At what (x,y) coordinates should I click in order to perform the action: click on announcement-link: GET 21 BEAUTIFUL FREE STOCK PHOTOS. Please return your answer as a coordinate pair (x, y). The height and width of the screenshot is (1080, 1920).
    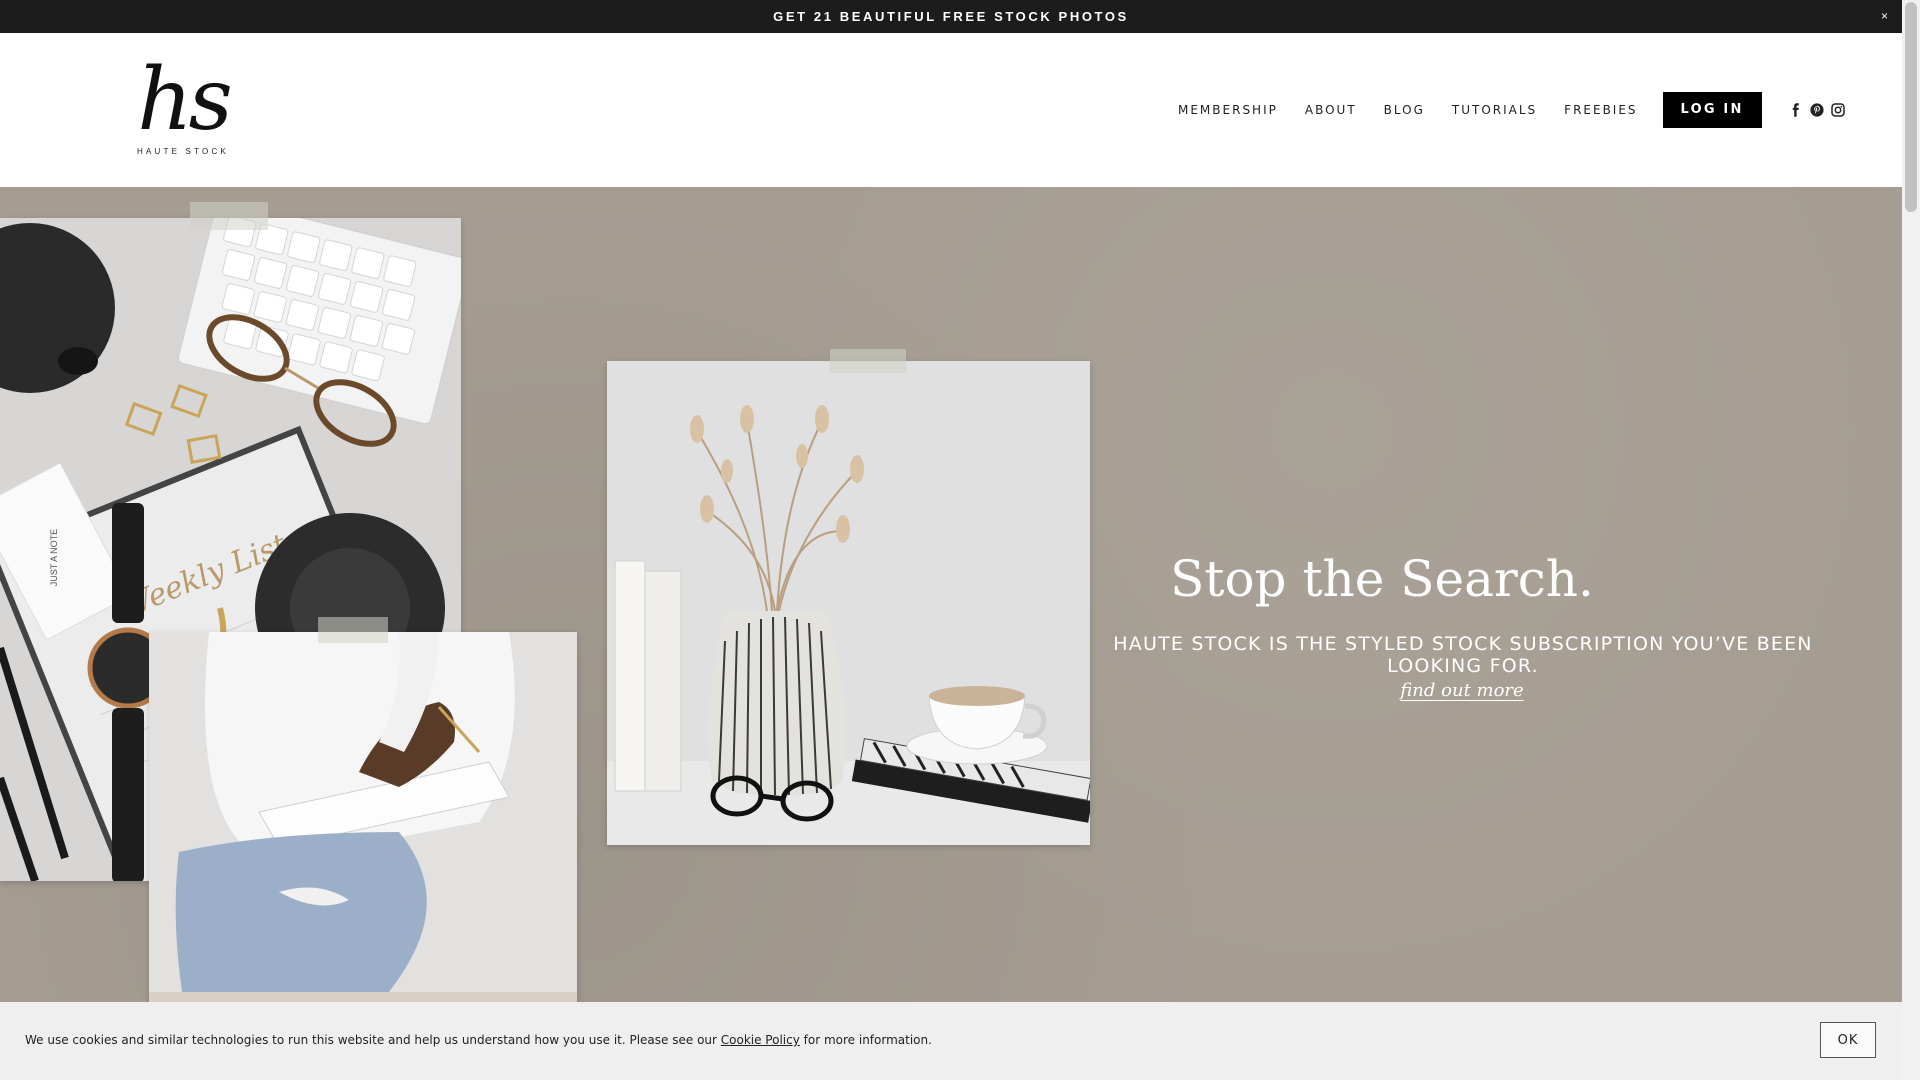
    Looking at the image, I should click on (951, 16).